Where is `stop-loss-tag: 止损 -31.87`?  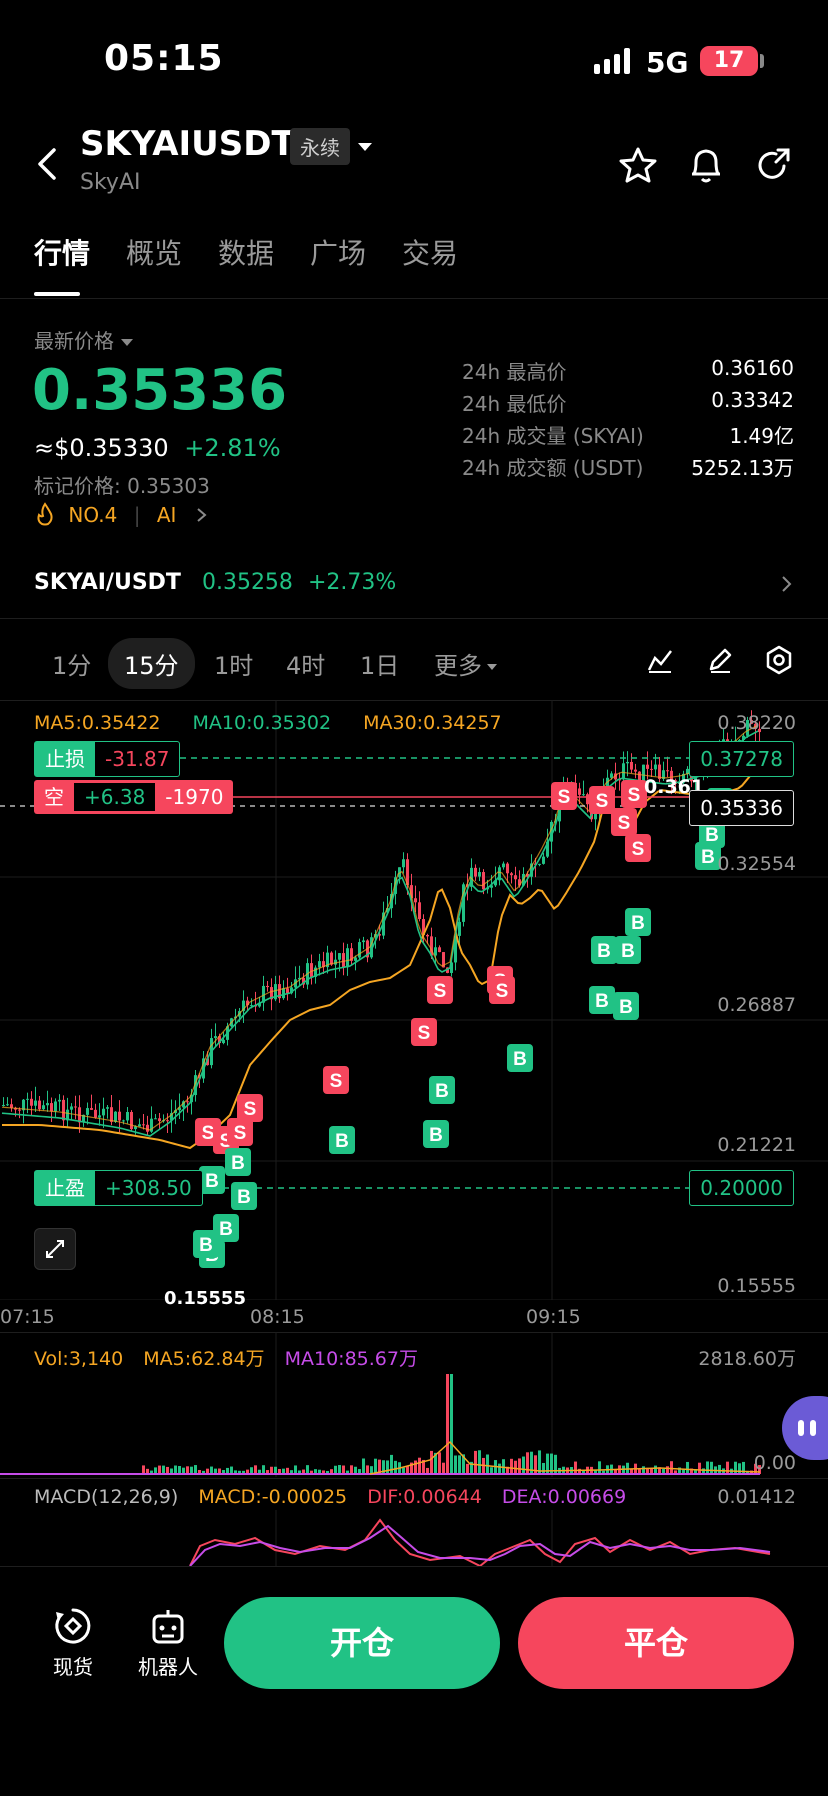 stop-loss-tag: 止损 -31.87 is located at coordinates (107, 759).